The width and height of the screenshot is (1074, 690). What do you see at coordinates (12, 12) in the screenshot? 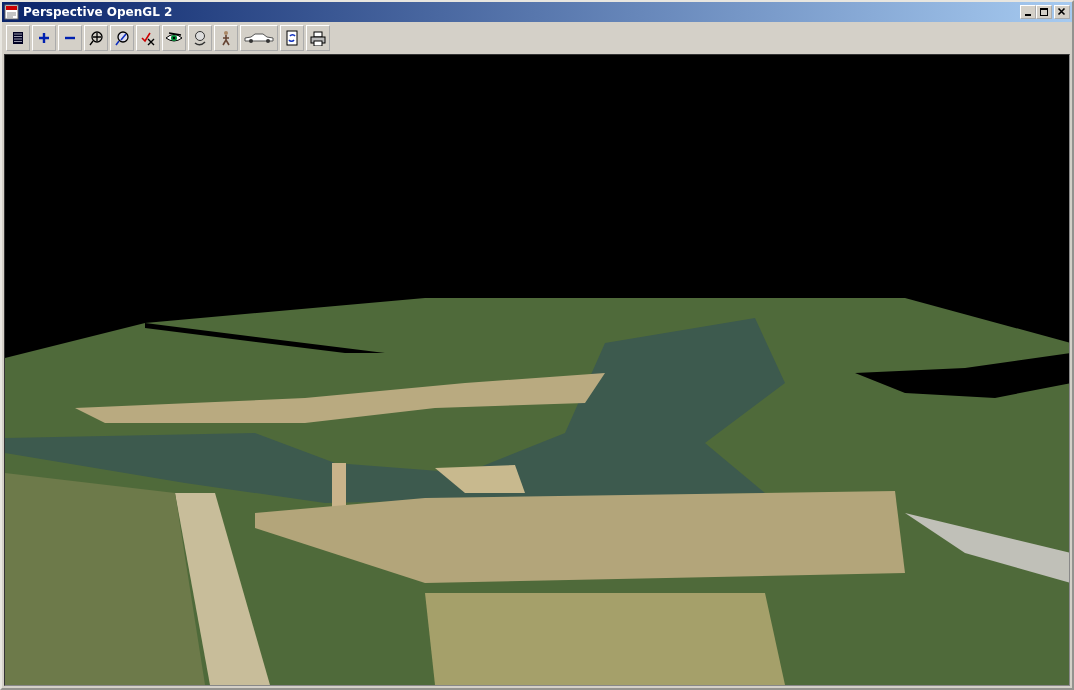
I see `document-icon` at bounding box center [12, 12].